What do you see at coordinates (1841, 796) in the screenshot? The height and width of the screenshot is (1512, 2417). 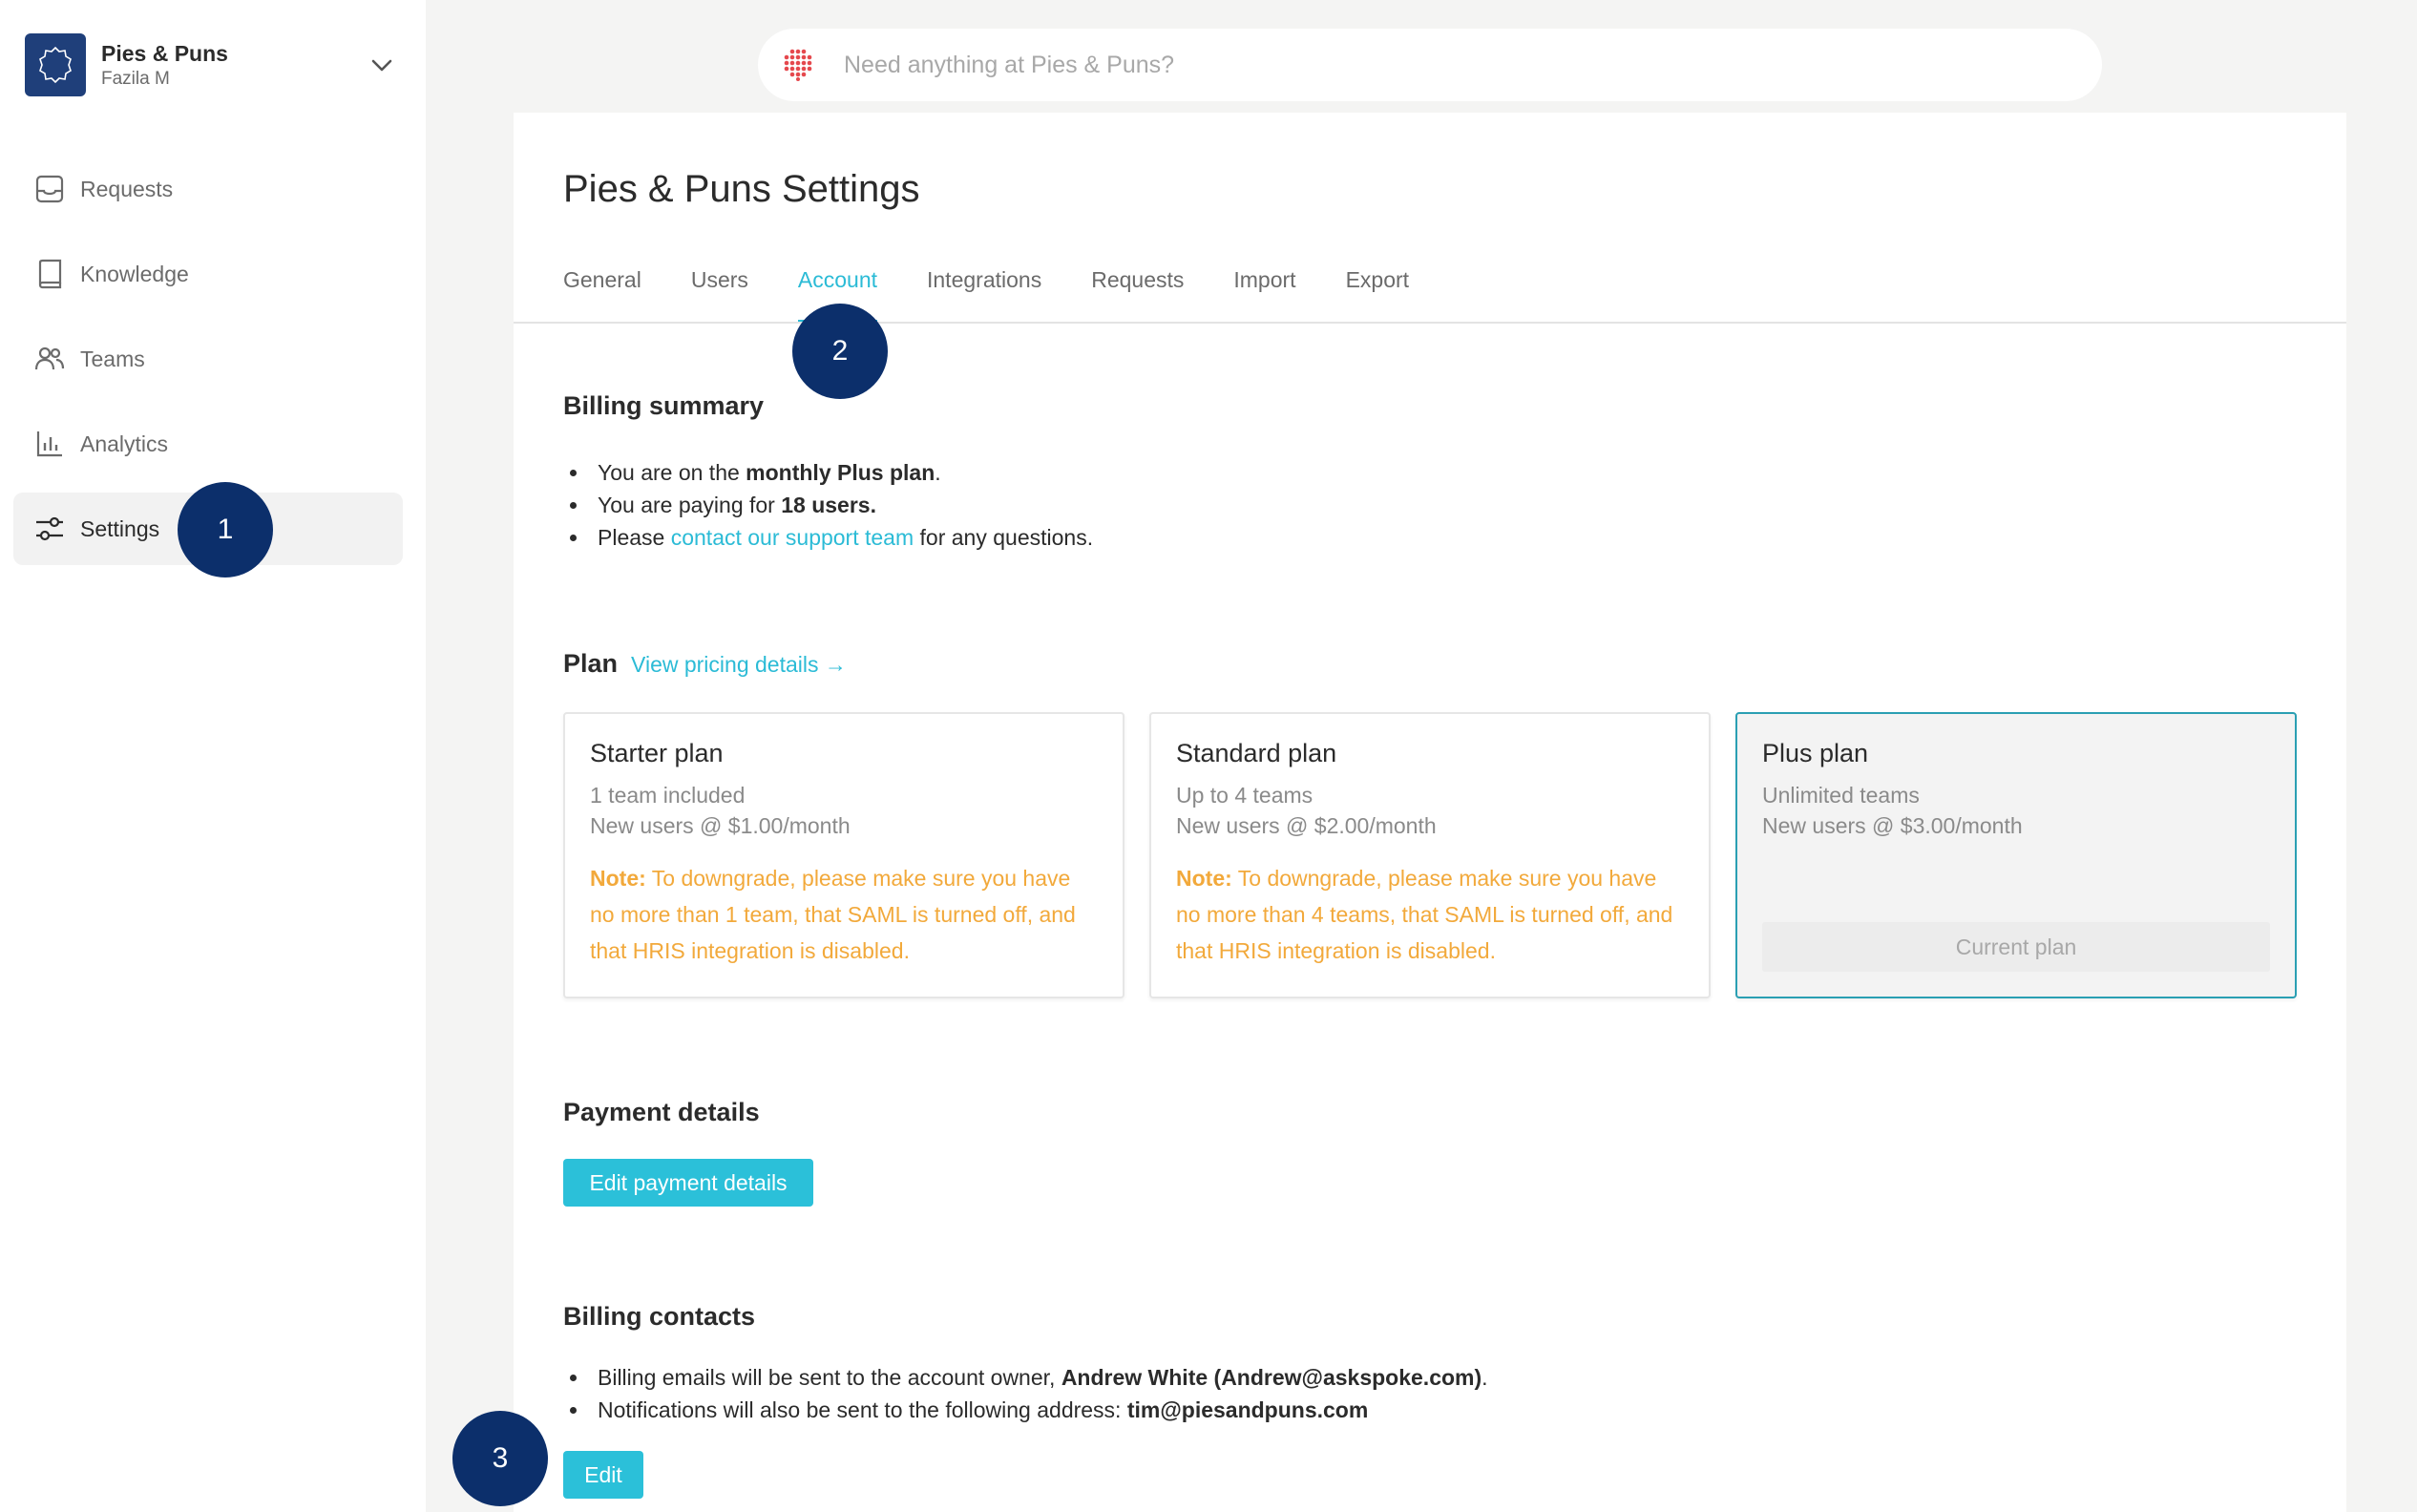 I see `plan-teams: Unlimited teams` at bounding box center [1841, 796].